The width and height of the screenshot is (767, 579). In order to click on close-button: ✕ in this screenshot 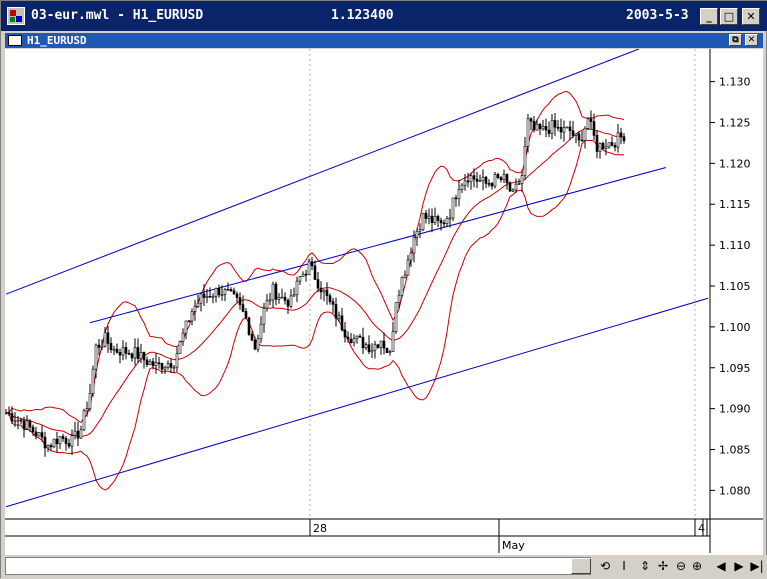, I will do `click(751, 16)`.